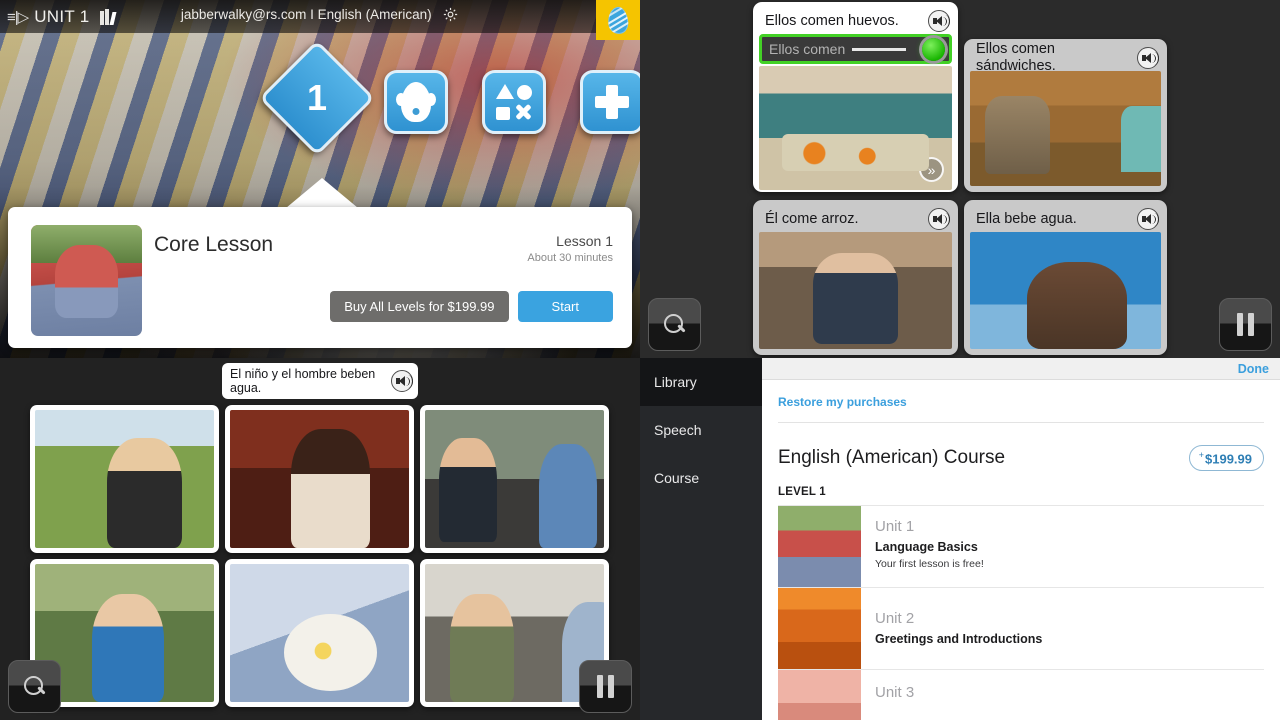 The height and width of the screenshot is (720, 1280). Describe the element at coordinates (1065, 128) in the screenshot. I see `couple-eating-sandwiches-photo` at that location.